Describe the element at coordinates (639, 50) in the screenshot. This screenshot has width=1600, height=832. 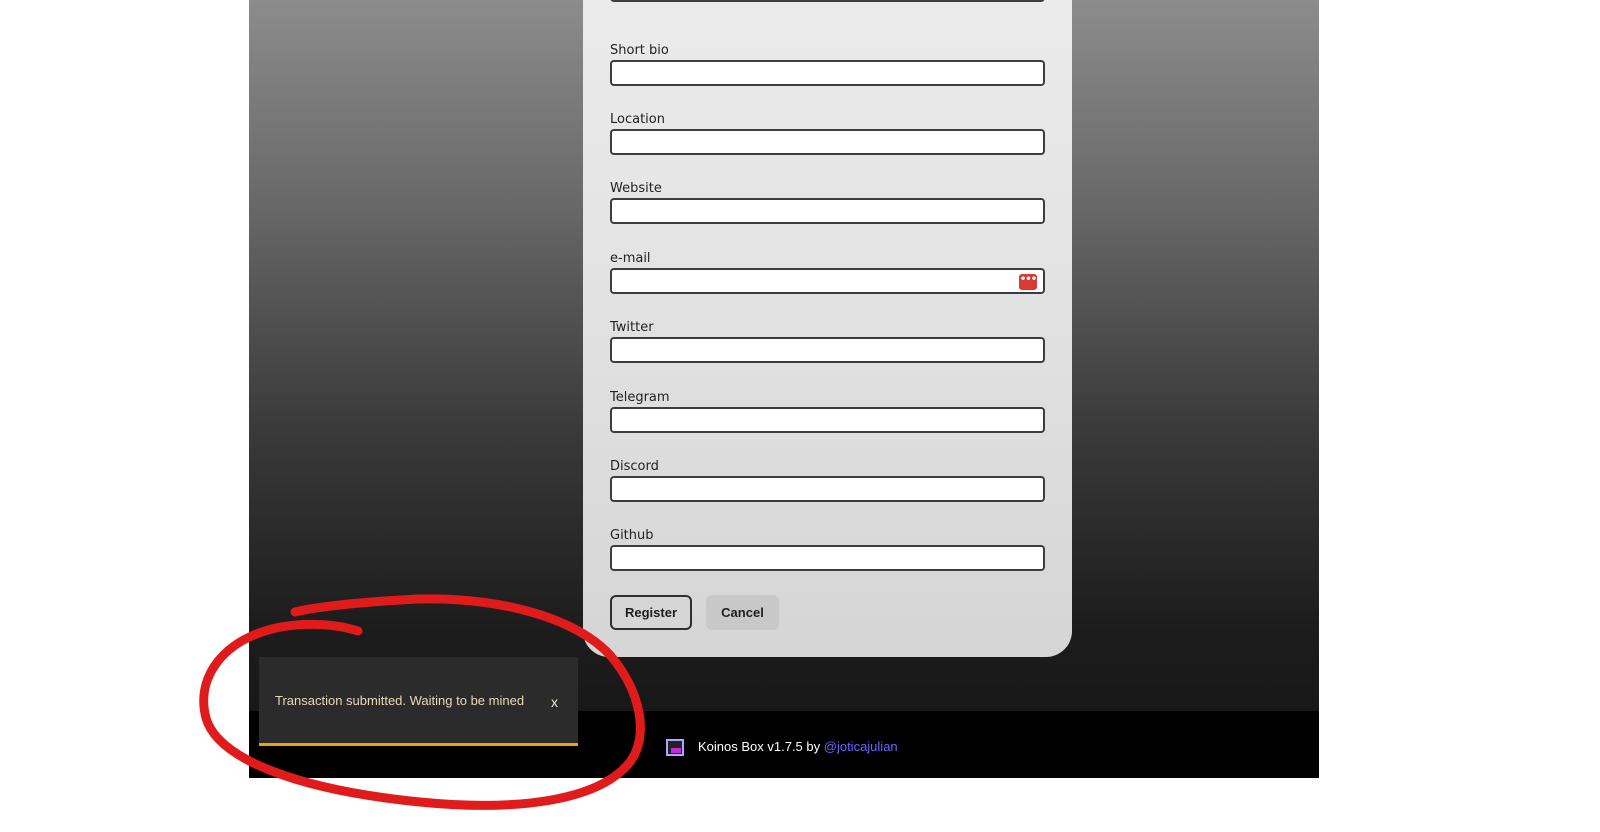
I see `short-bio-label: Short bio` at that location.